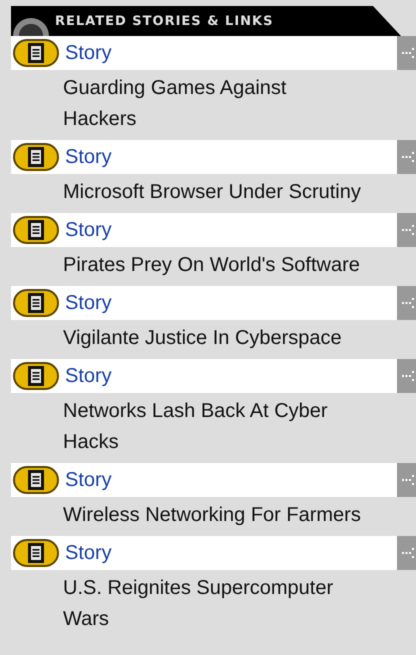  I want to click on section-title: RELATED STORIES & LINKS, so click(164, 21).